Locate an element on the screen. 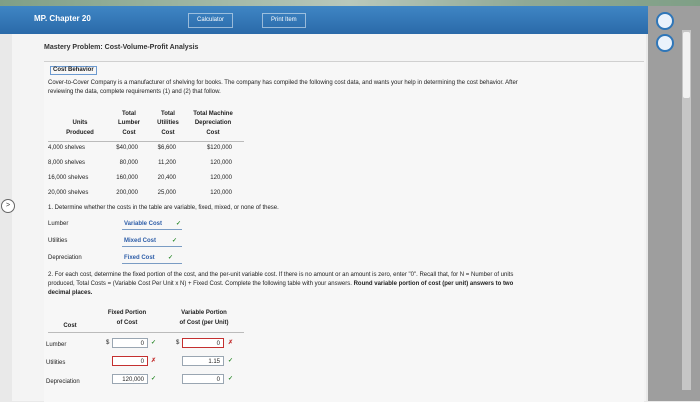 The width and height of the screenshot is (700, 402). settings-icon is located at coordinates (665, 43).